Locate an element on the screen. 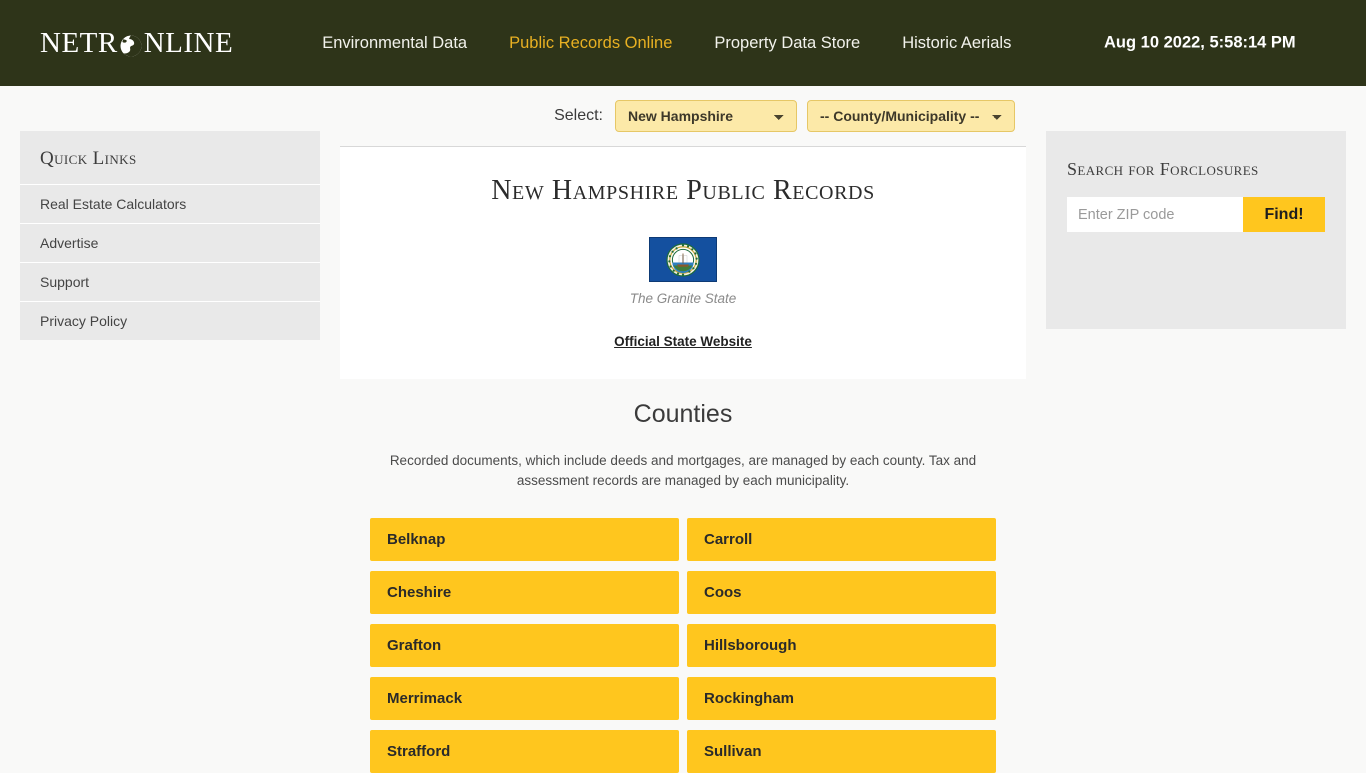 The width and height of the screenshot is (1366, 773). find-button: Find! is located at coordinates (1284, 214).